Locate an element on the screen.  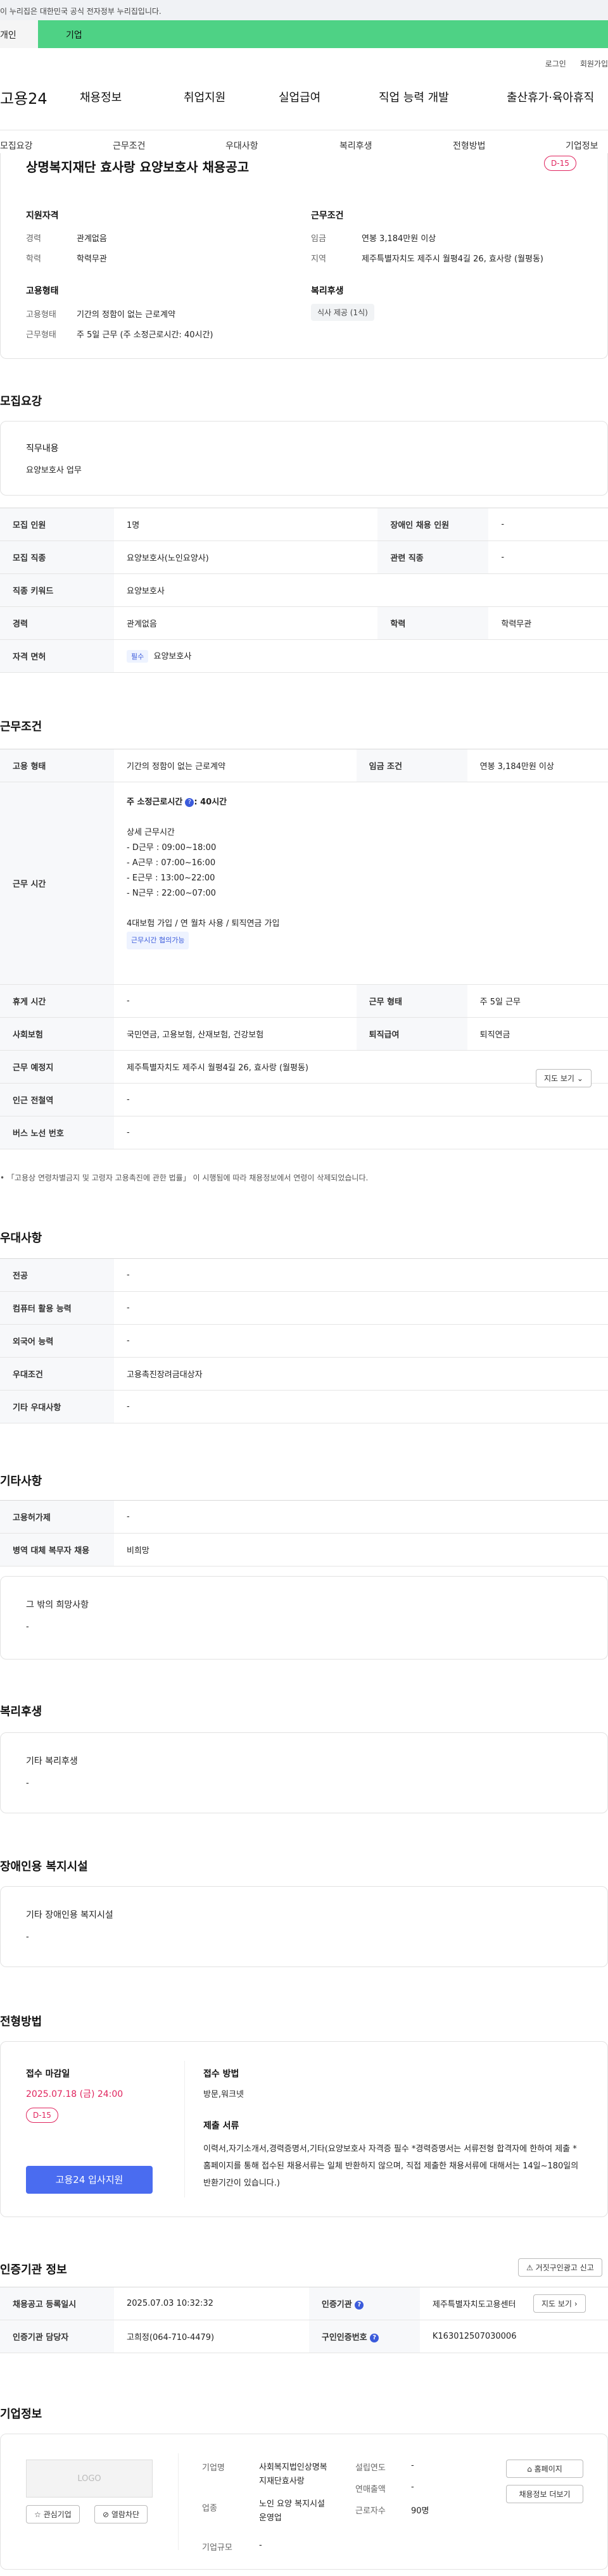
cell-label: 임금 조건 is located at coordinates (411, 765).